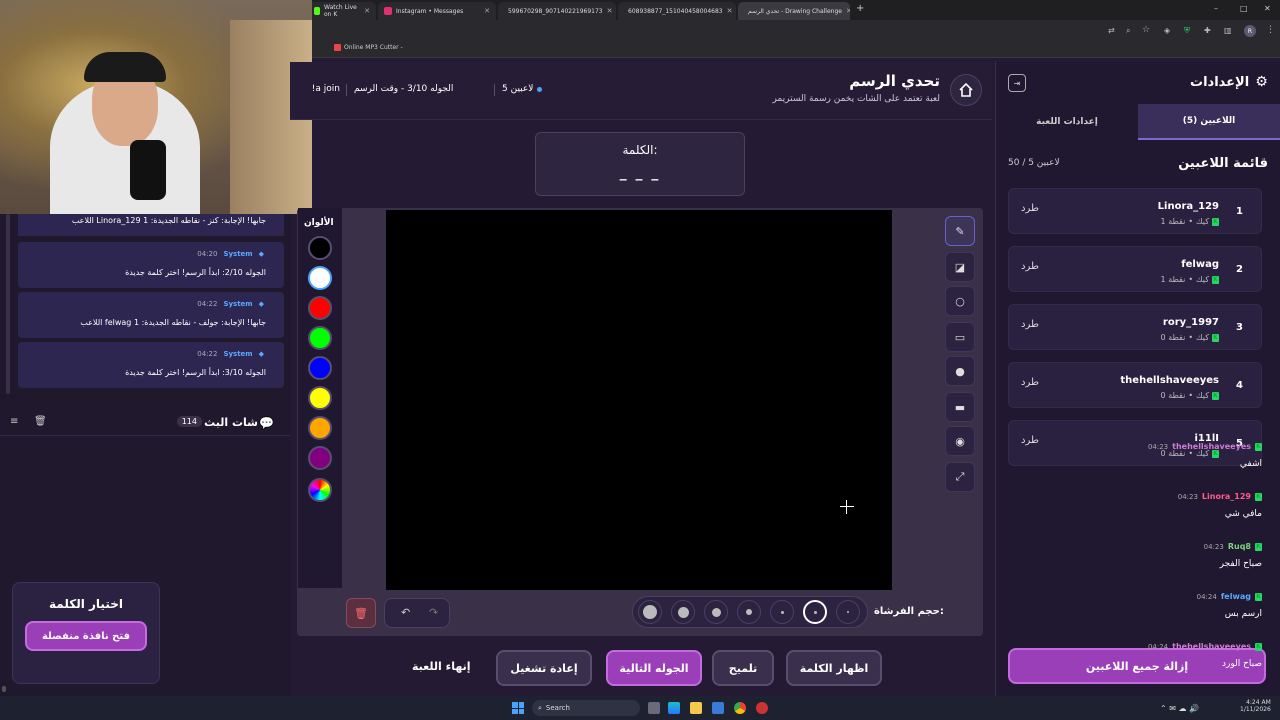 This screenshot has height=720, width=1280. I want to click on taskbar-search: ⌕ Search, so click(586, 708).